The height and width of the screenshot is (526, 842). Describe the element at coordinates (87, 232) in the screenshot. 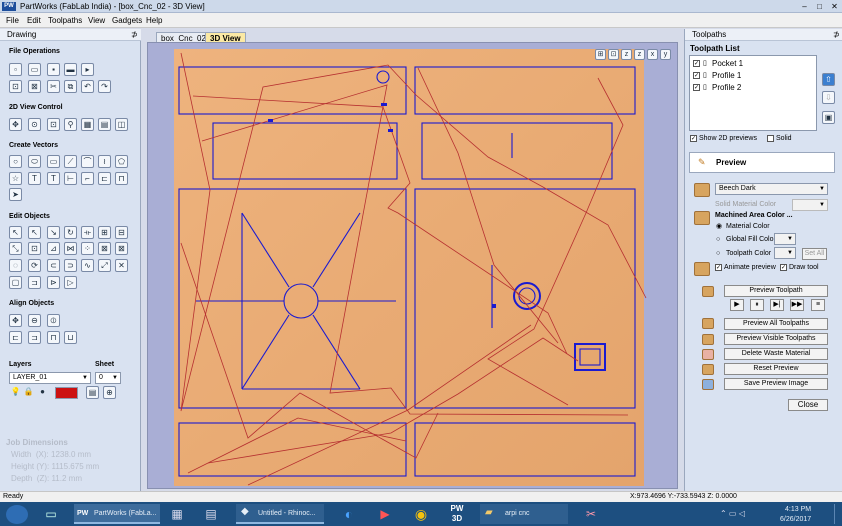

I see `mirror-icon: ⟛` at that location.